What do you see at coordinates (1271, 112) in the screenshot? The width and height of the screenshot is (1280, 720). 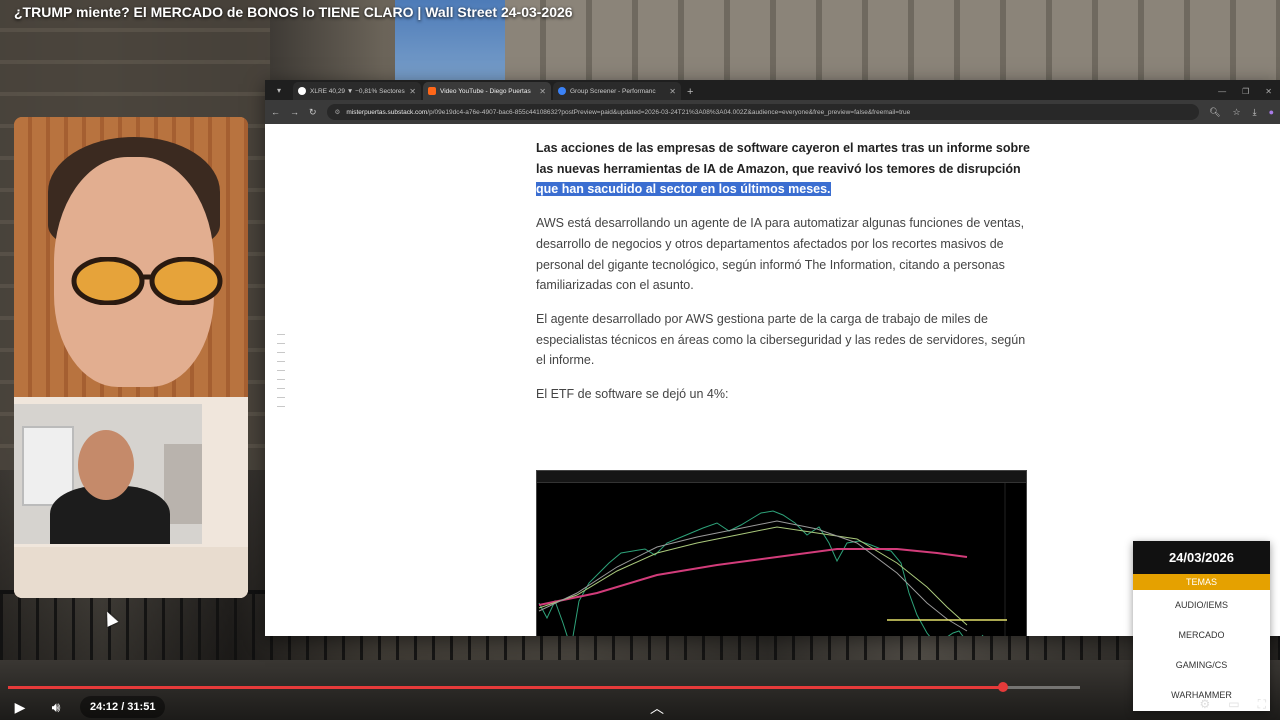 I see `extension-icon: ●` at bounding box center [1271, 112].